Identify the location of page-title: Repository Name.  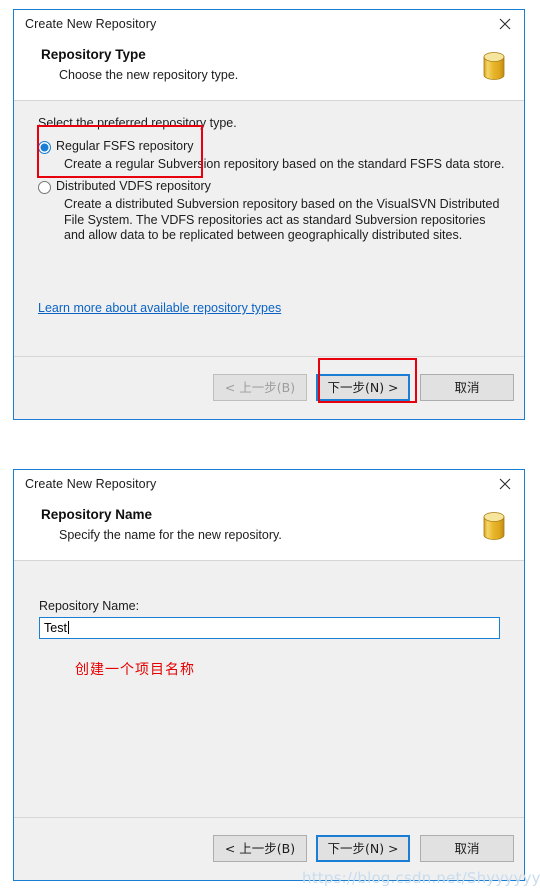
(97, 514).